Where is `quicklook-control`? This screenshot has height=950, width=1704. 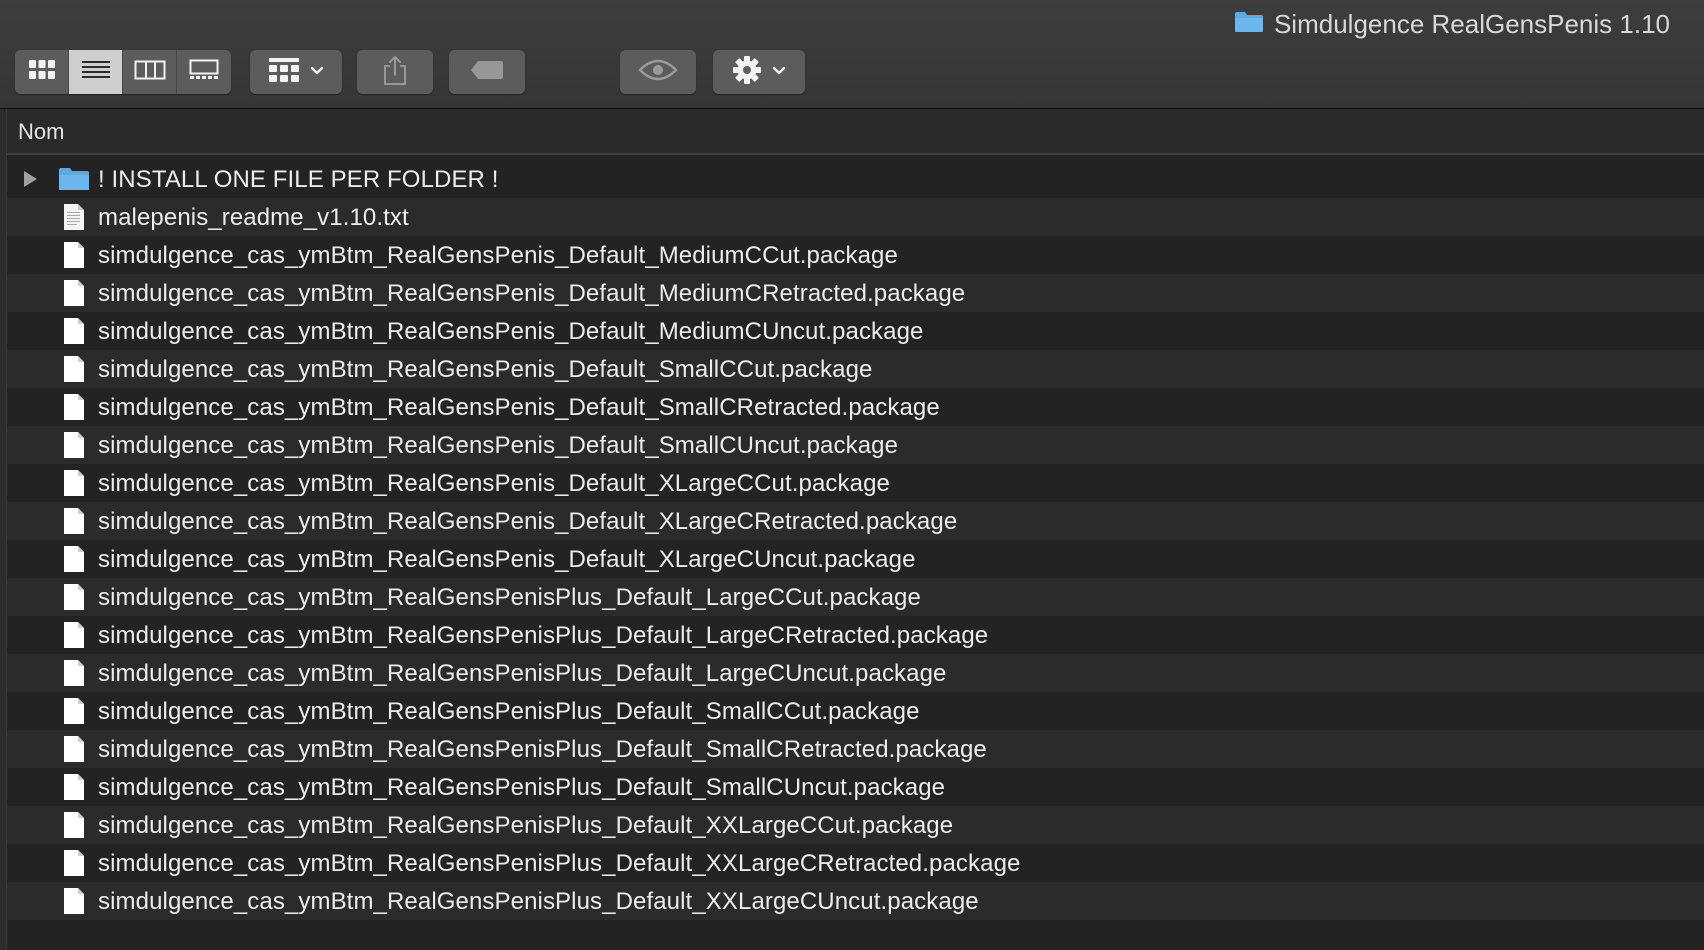 quicklook-control is located at coordinates (658, 72).